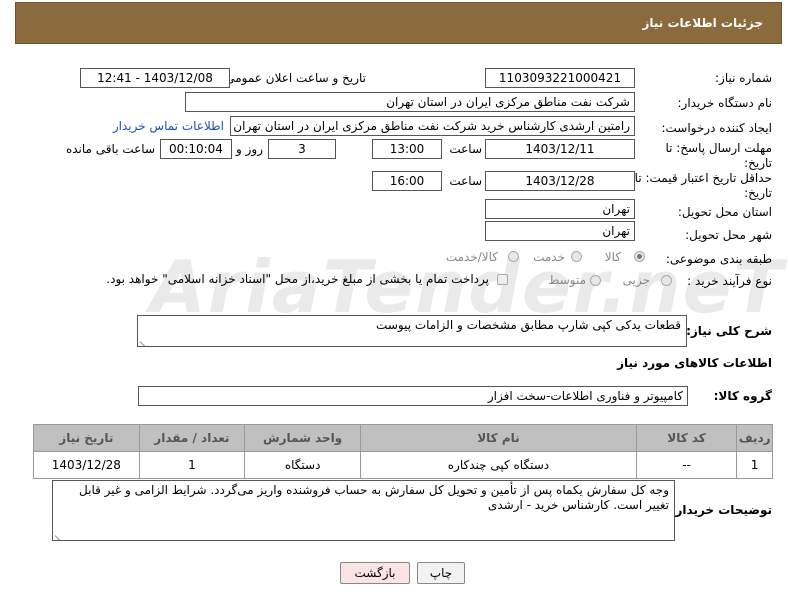 The image size is (789, 598). I want to click on validity-label: حداقل تاریخ اعتبار قیمت: تا, so click(703, 178).